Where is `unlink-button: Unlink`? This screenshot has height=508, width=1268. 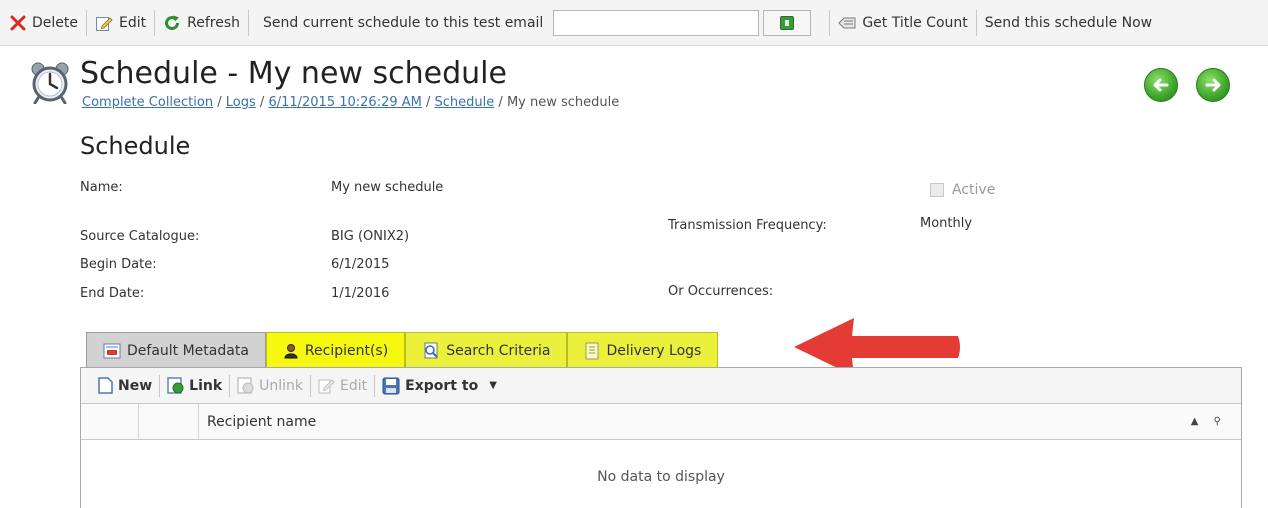
unlink-button: Unlink is located at coordinates (270, 385).